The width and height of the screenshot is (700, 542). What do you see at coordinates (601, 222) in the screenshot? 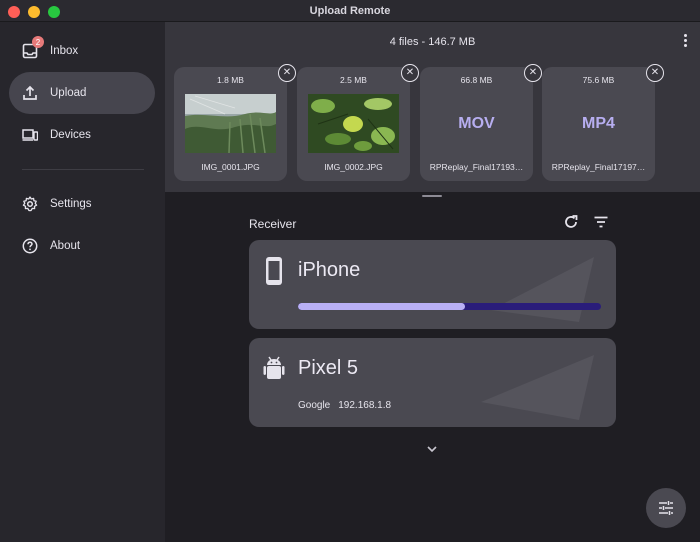
I see `sort-filter-icon` at bounding box center [601, 222].